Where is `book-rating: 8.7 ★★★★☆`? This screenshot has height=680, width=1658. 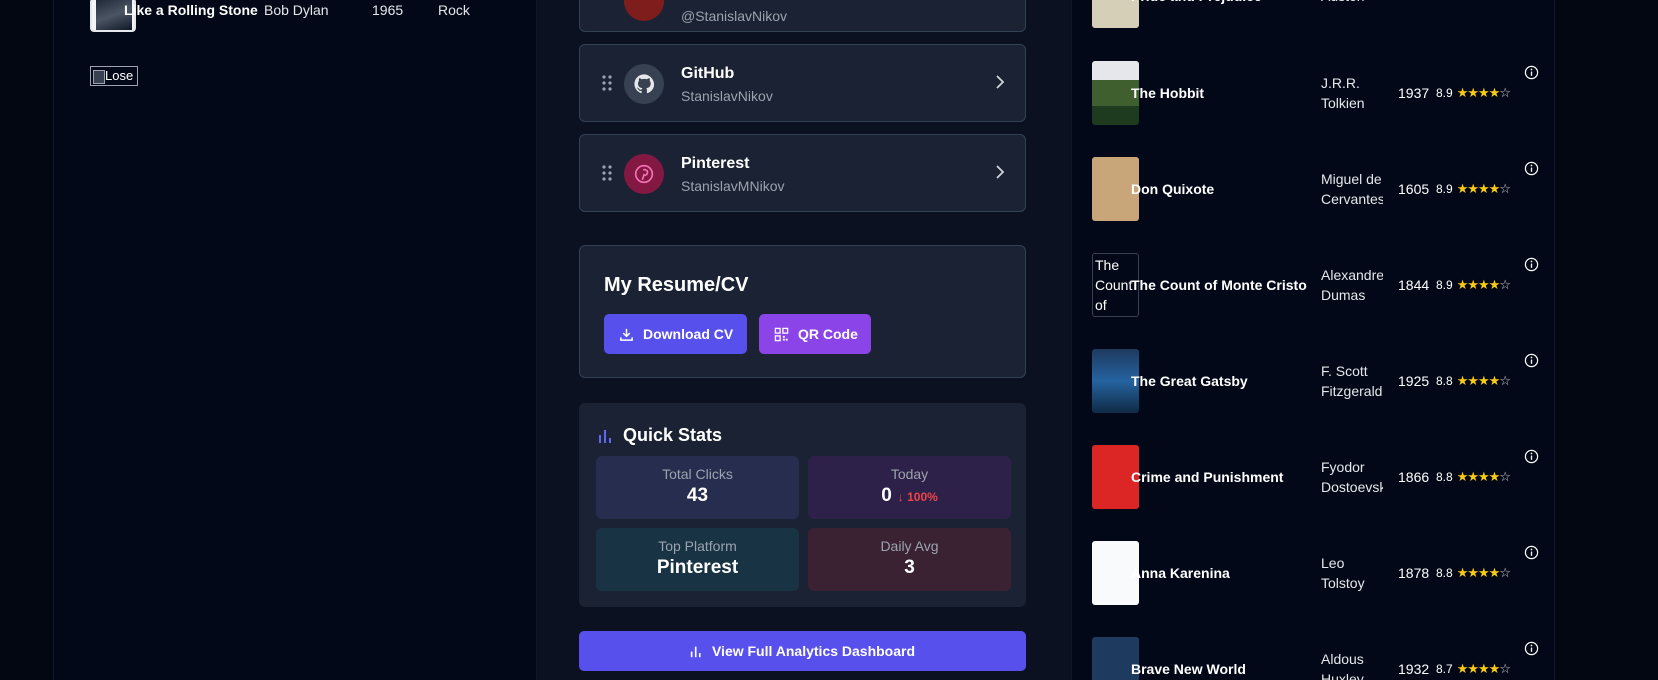 book-rating: 8.7 ★★★★☆ is located at coordinates (1473, 658).